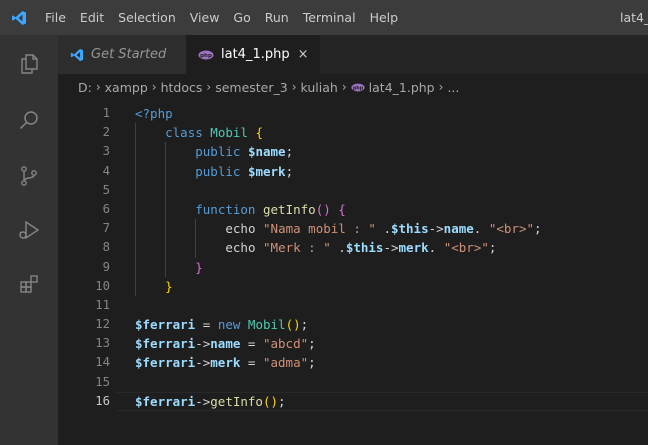 Image resolution: width=648 pixels, height=445 pixels. I want to click on line-number: 8, so click(106, 247).